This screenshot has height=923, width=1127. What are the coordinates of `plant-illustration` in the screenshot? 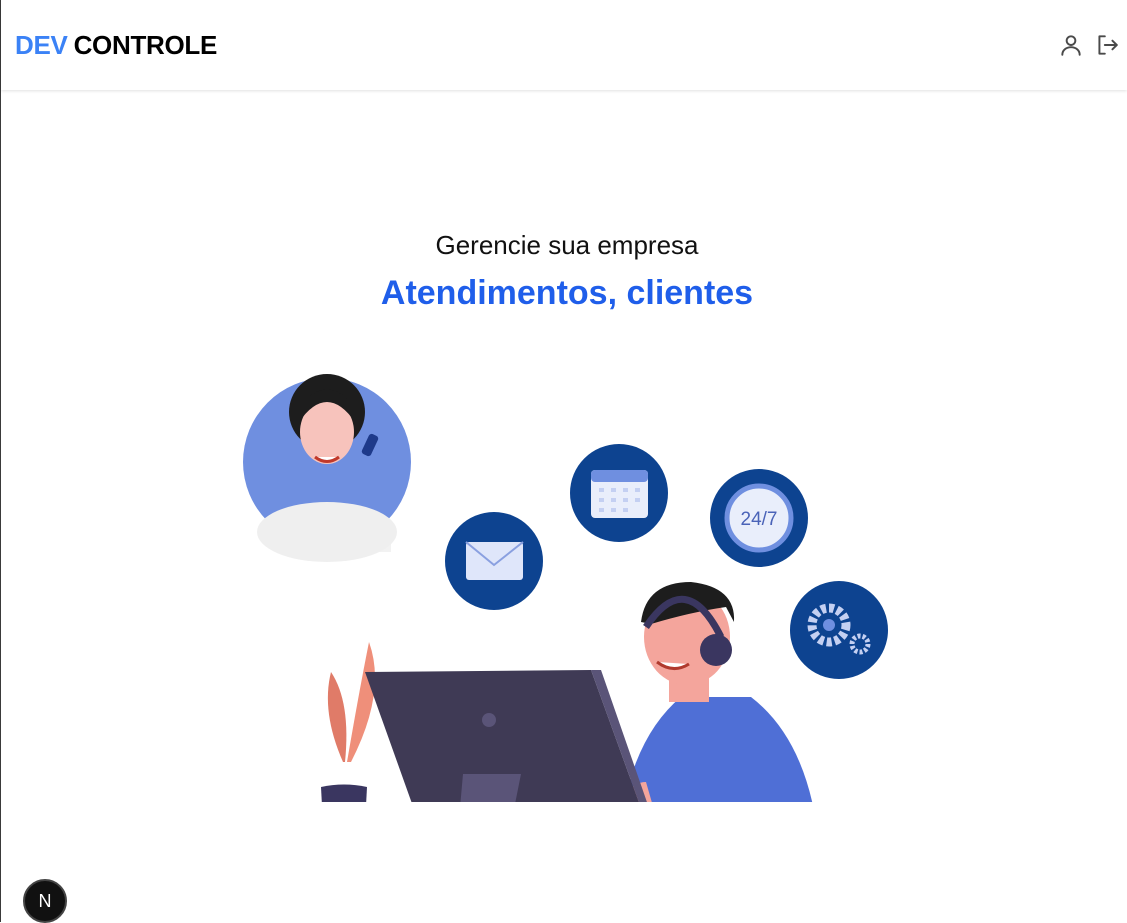 It's located at (348, 722).